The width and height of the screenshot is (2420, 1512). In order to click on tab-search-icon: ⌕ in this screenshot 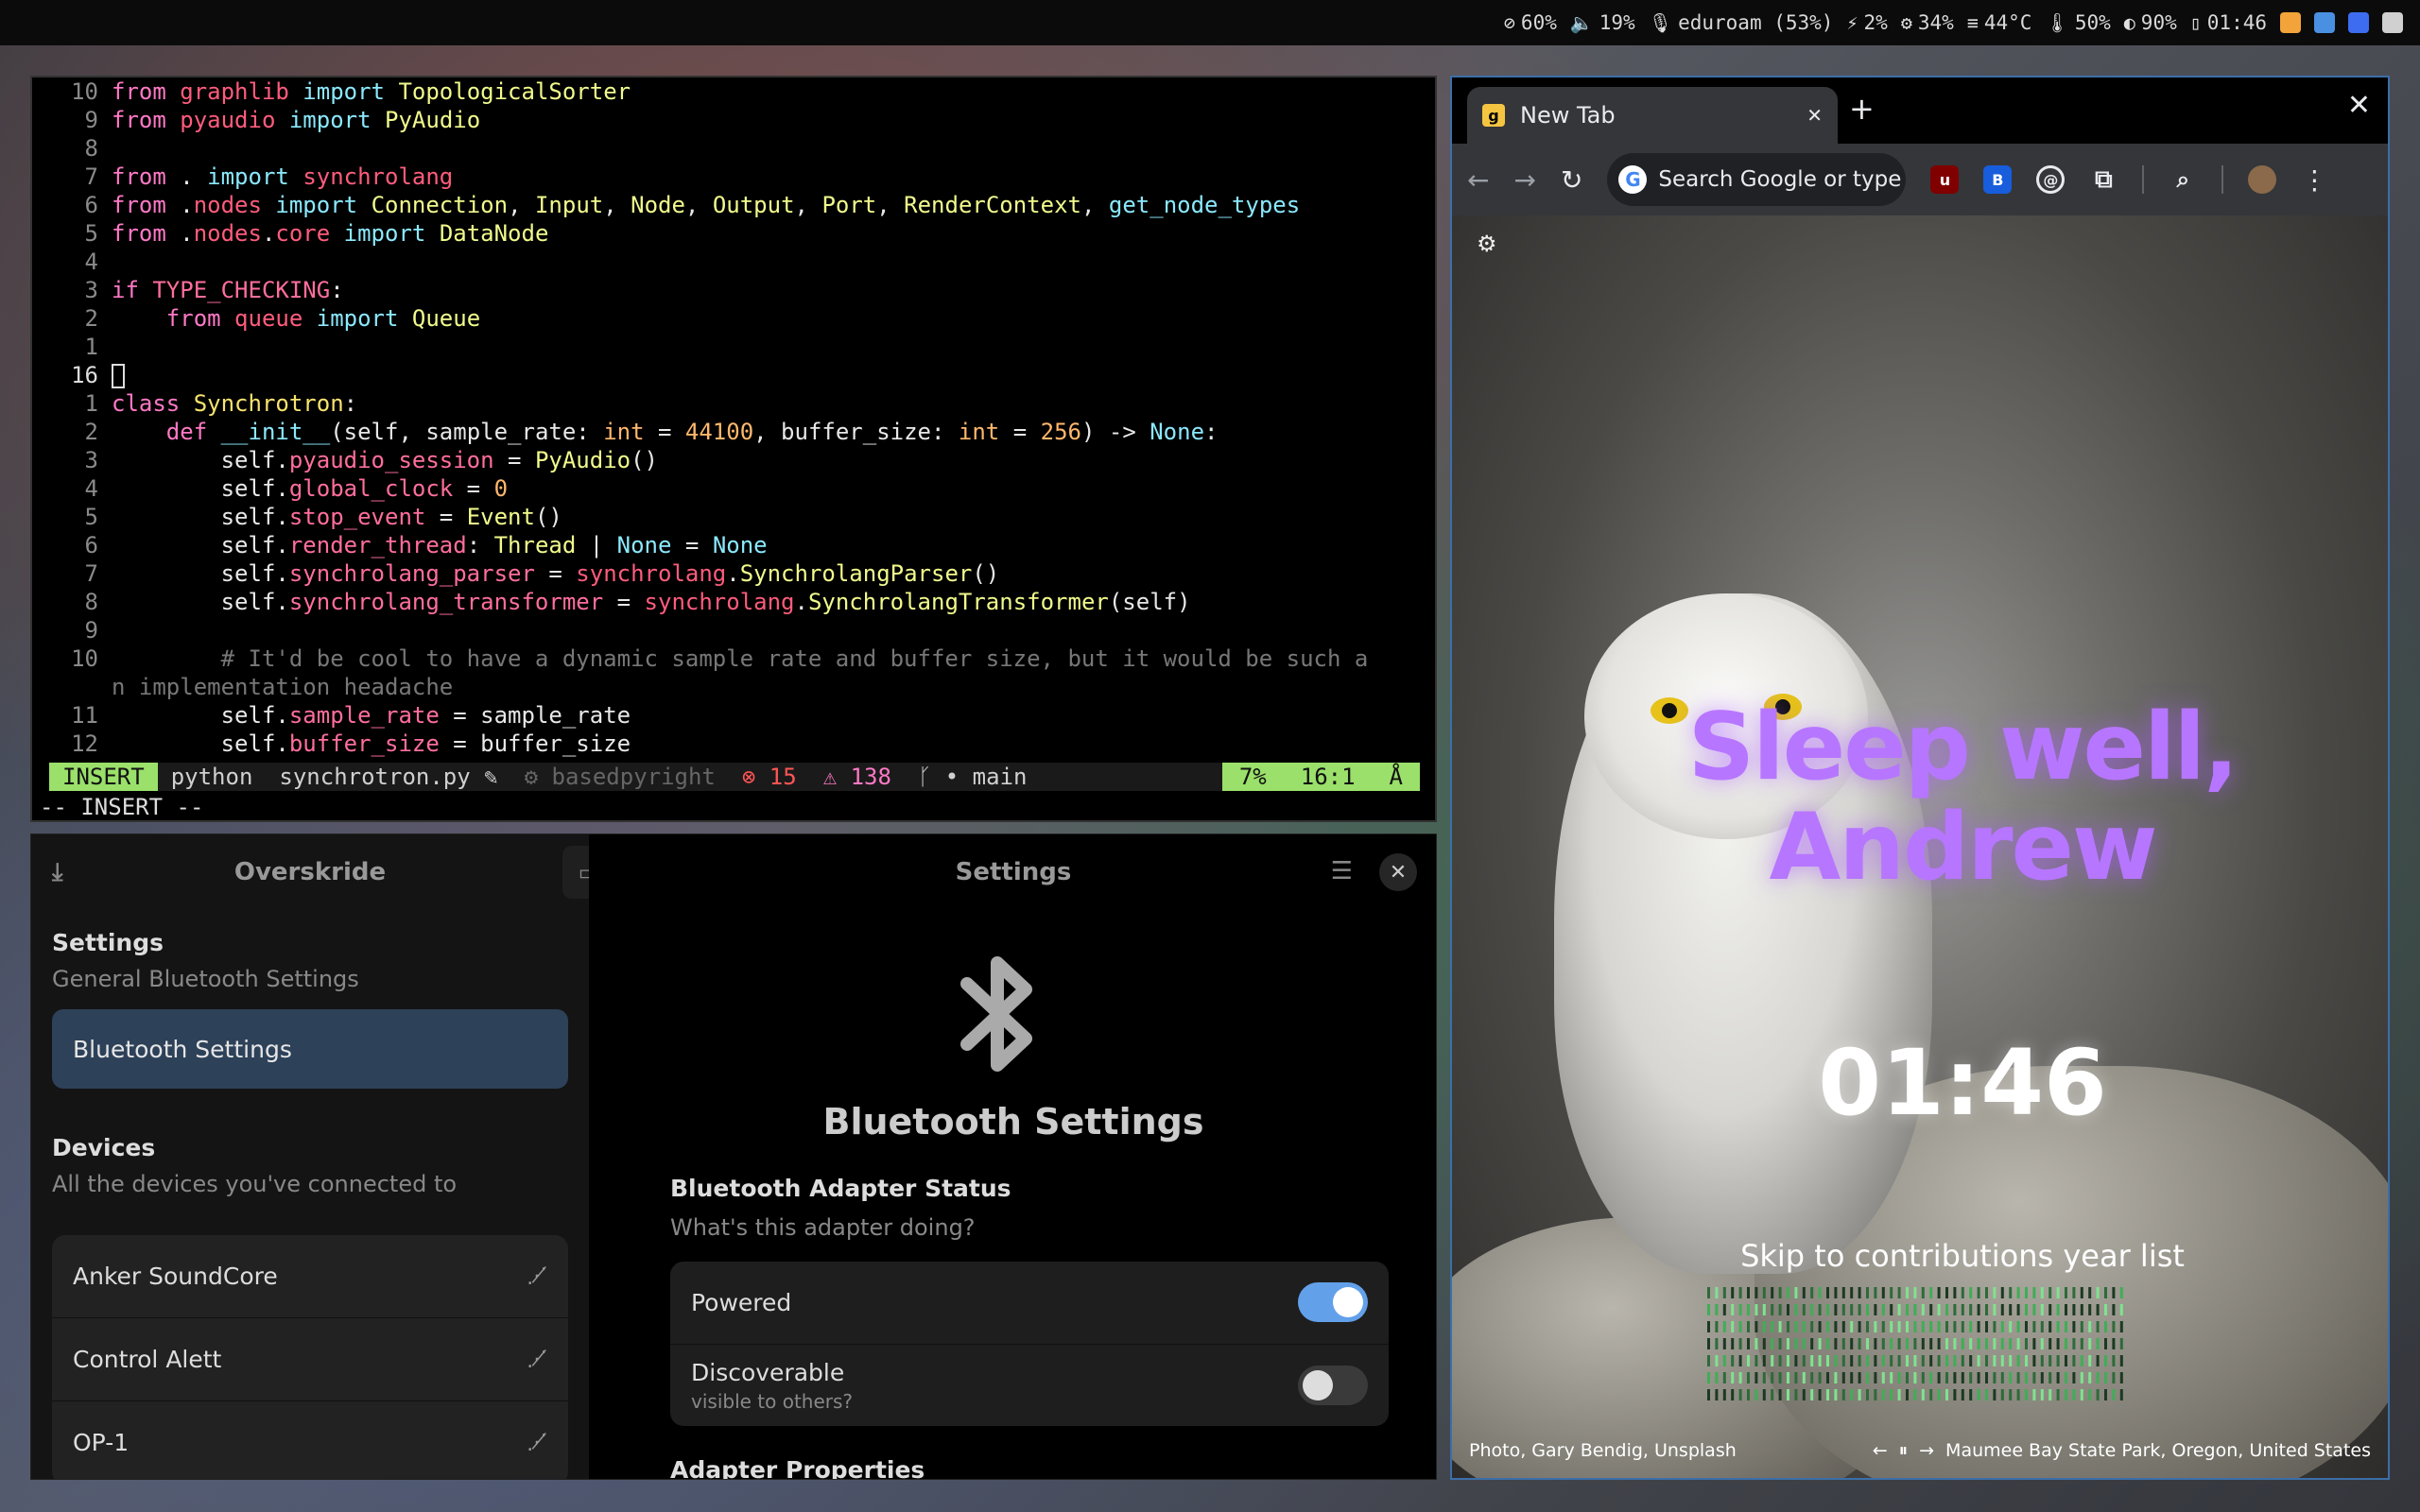, I will do `click(2183, 179)`.